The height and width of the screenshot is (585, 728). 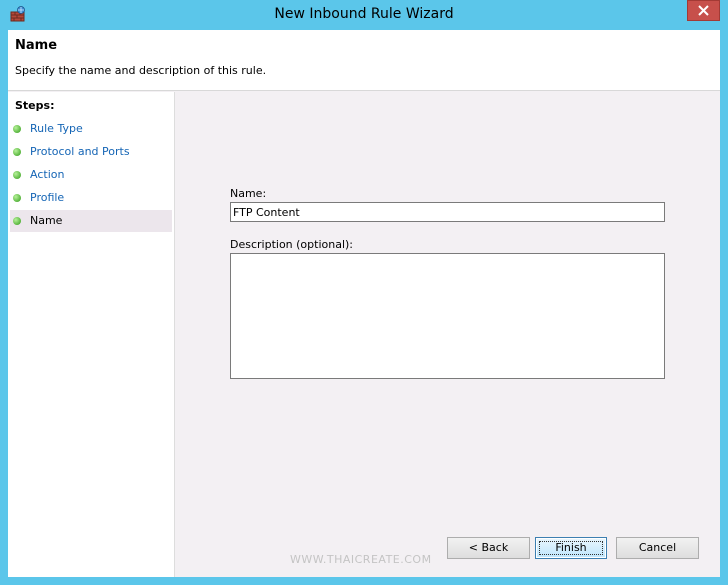 I want to click on step-protocol-and-ports: Protocol and Ports, so click(x=91, y=152).